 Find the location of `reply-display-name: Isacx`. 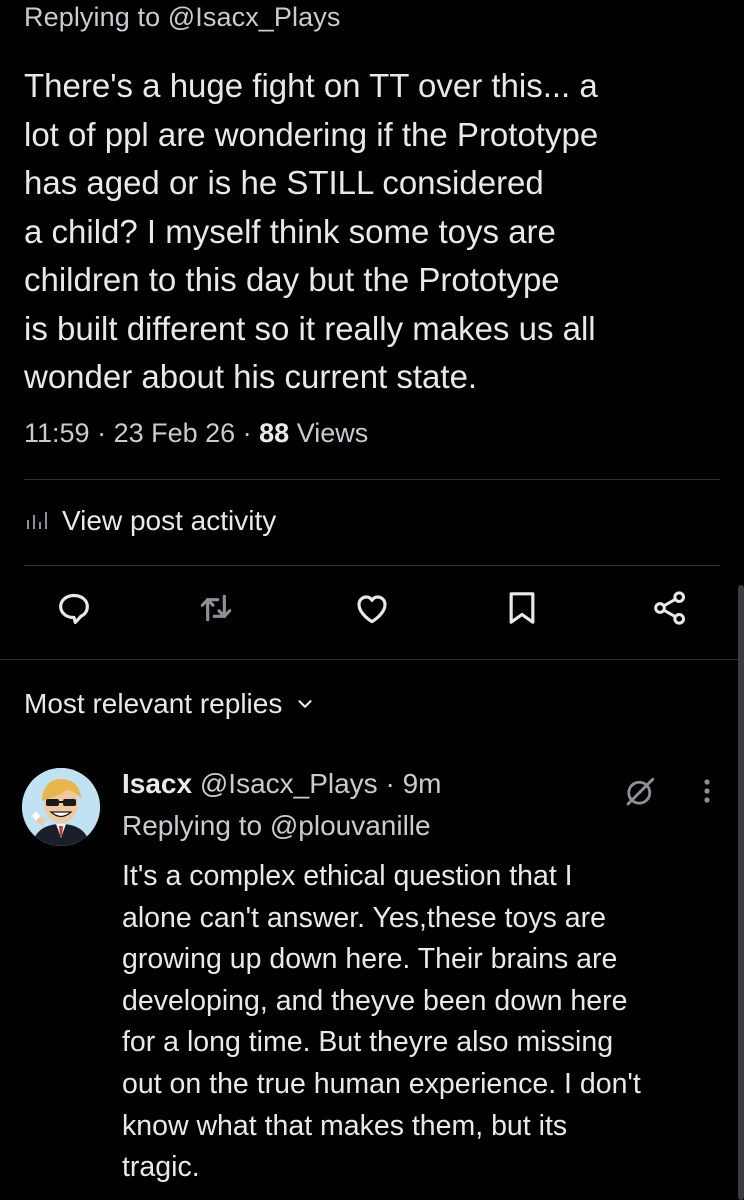

reply-display-name: Isacx is located at coordinates (157, 783).